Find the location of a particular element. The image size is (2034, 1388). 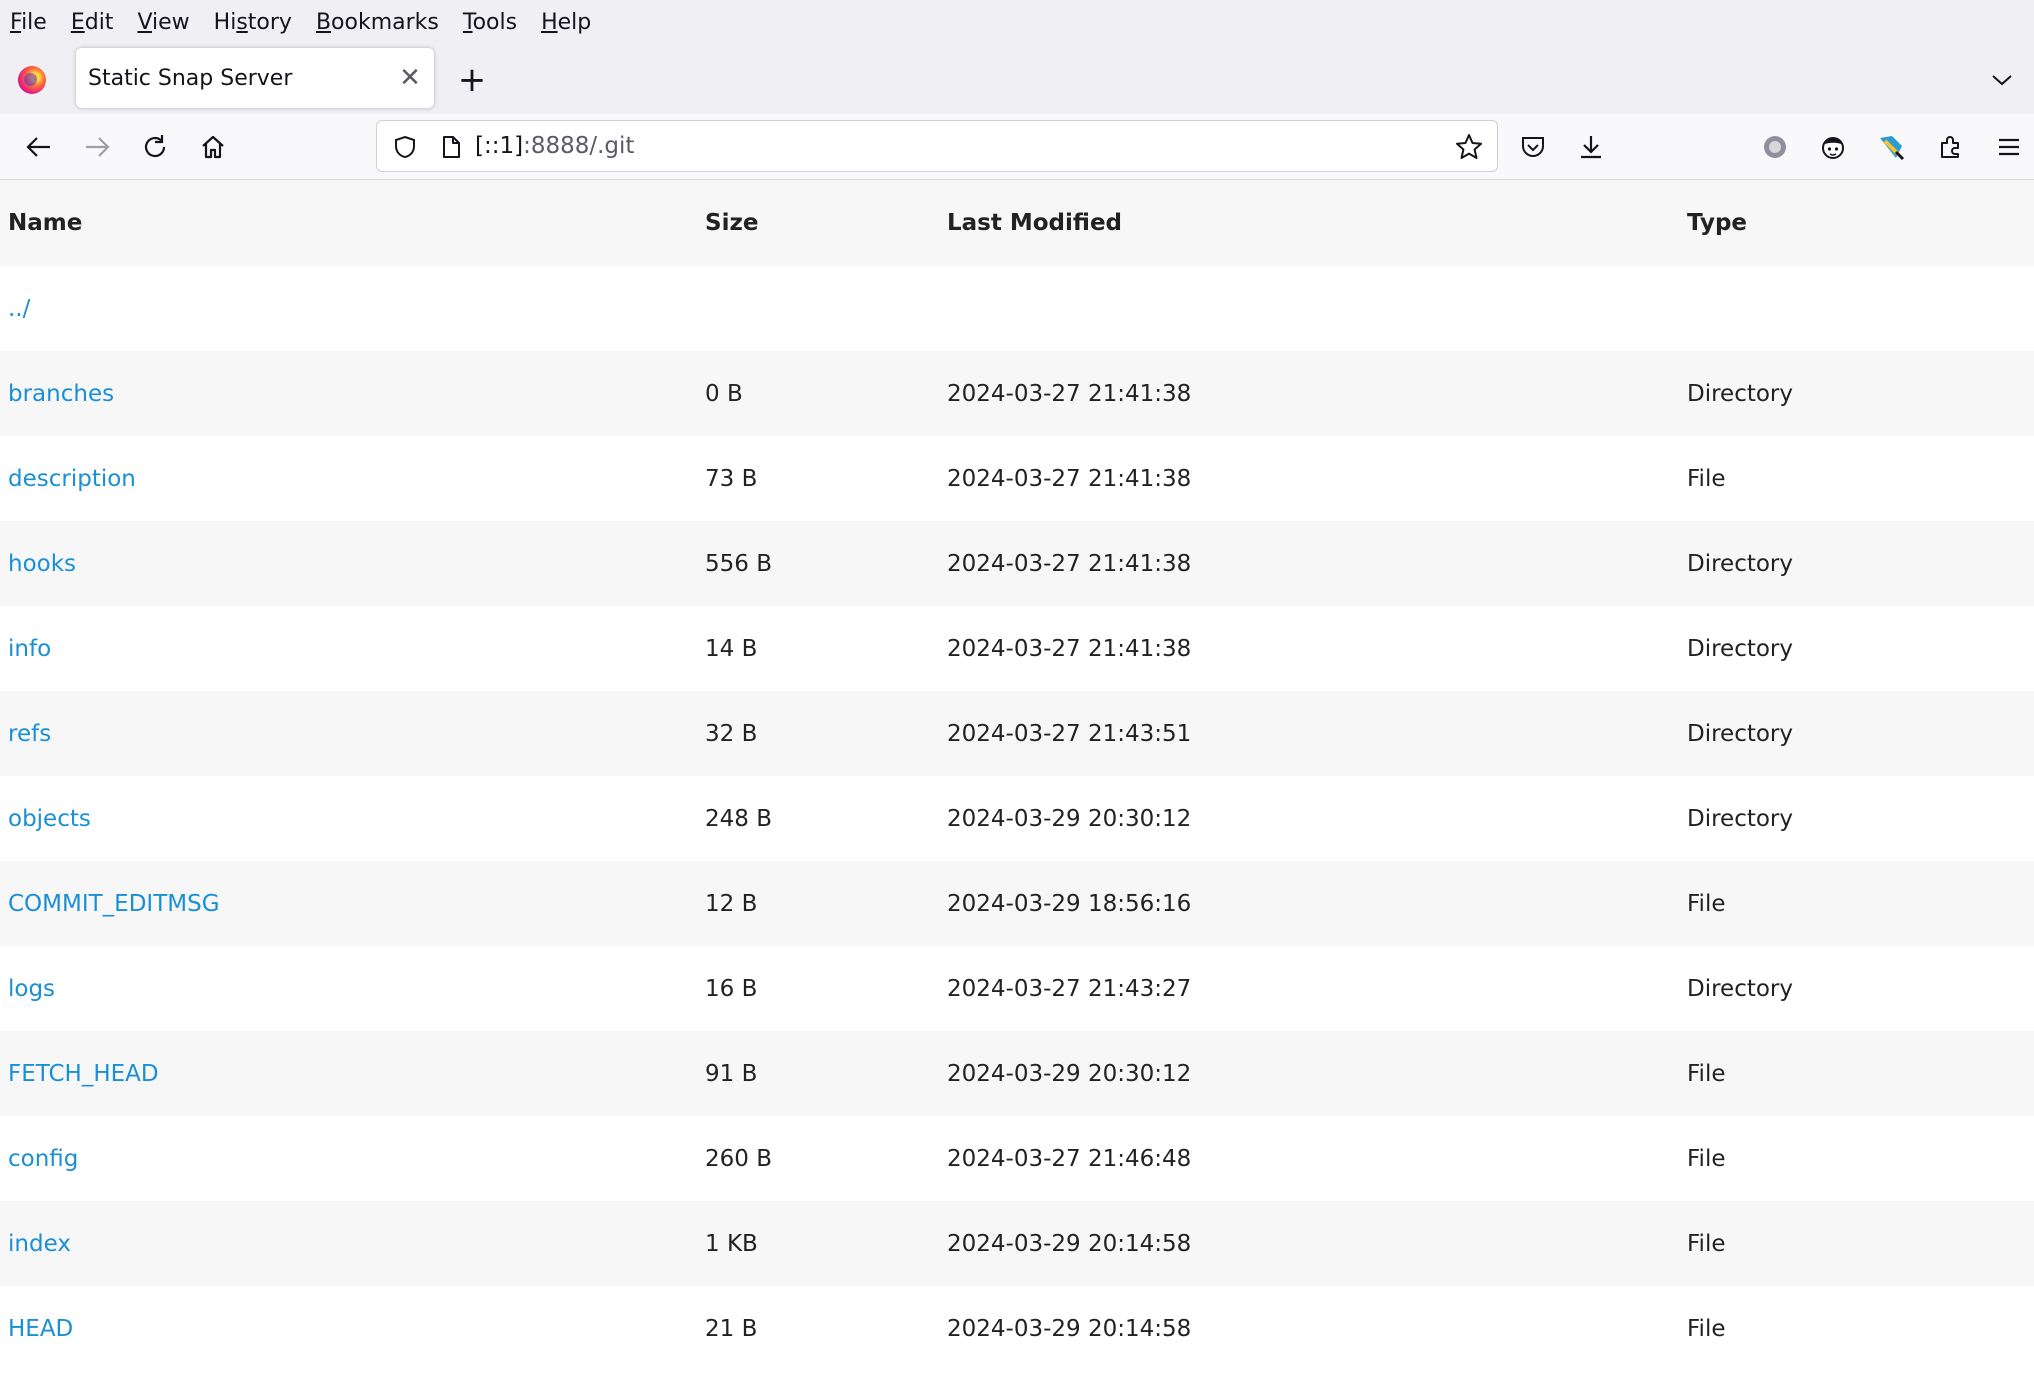

list-all-tabs-chevron-down-icon is located at coordinates (2002, 80).